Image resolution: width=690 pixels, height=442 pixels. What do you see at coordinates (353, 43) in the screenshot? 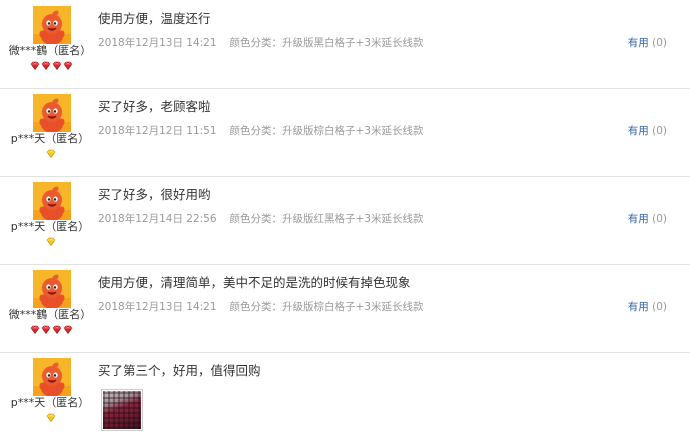
I see `color-variant-value: 升级版黑白格子+3米延长线款` at bounding box center [353, 43].